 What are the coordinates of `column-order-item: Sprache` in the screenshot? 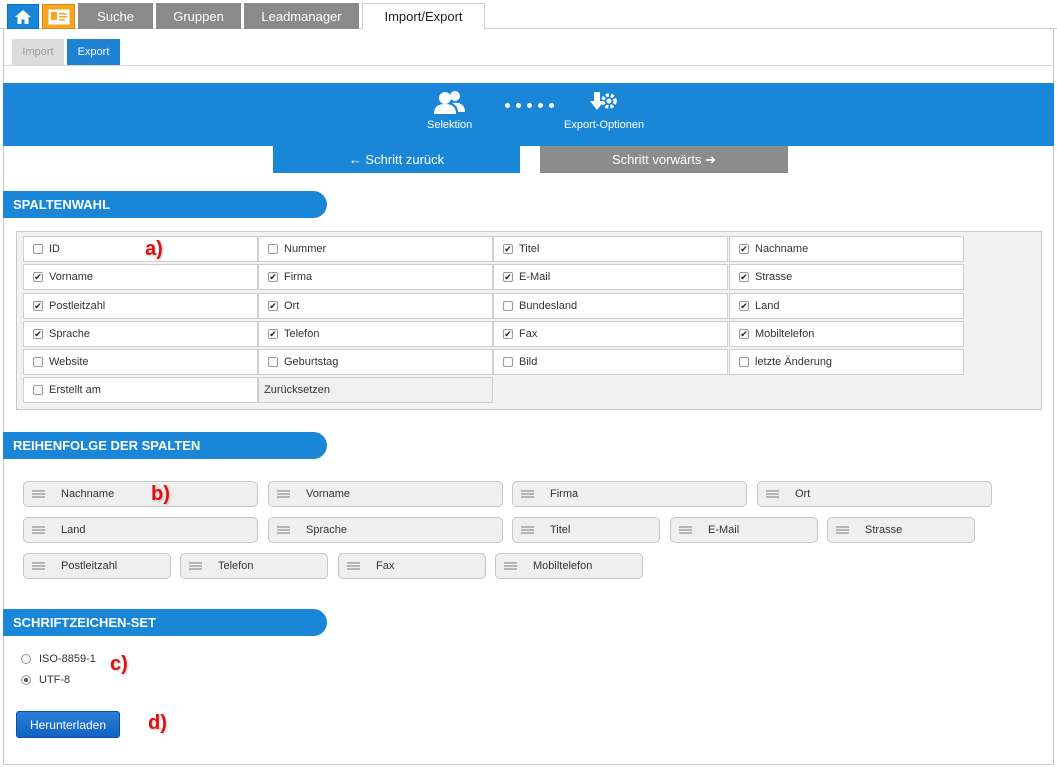 It's located at (385, 530).